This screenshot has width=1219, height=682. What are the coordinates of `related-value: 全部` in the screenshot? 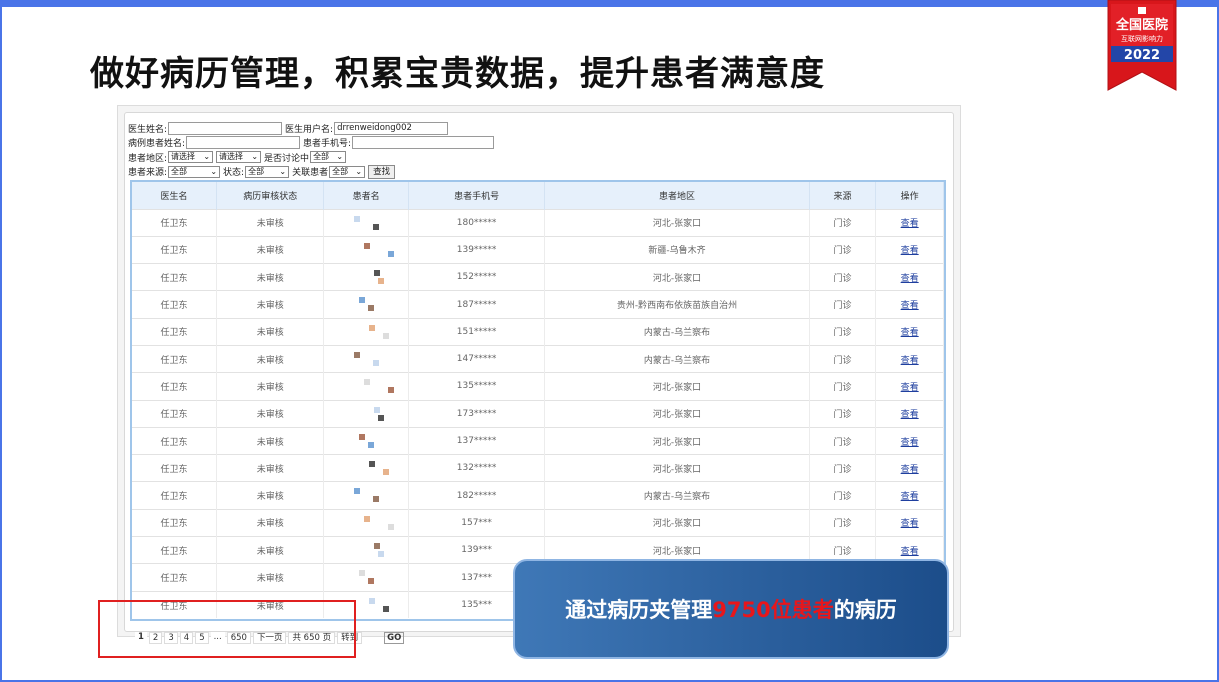 It's located at (340, 171).